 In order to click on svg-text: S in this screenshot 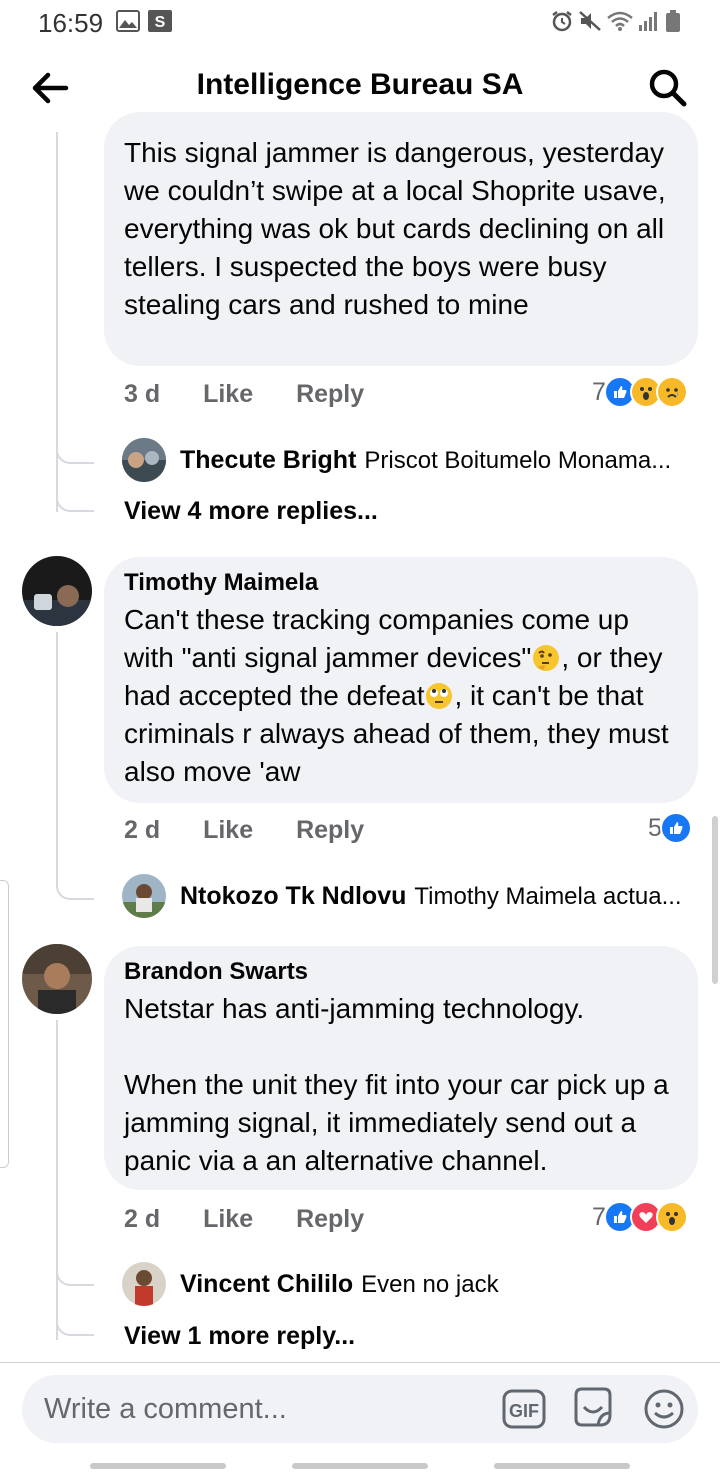, I will do `click(160, 22)`.